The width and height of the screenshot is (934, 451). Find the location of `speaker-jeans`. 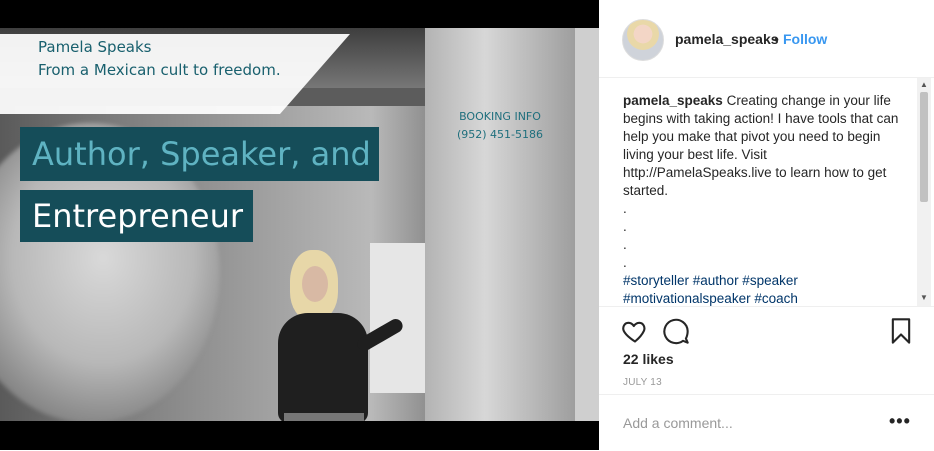

speaker-jeans is located at coordinates (324, 417).